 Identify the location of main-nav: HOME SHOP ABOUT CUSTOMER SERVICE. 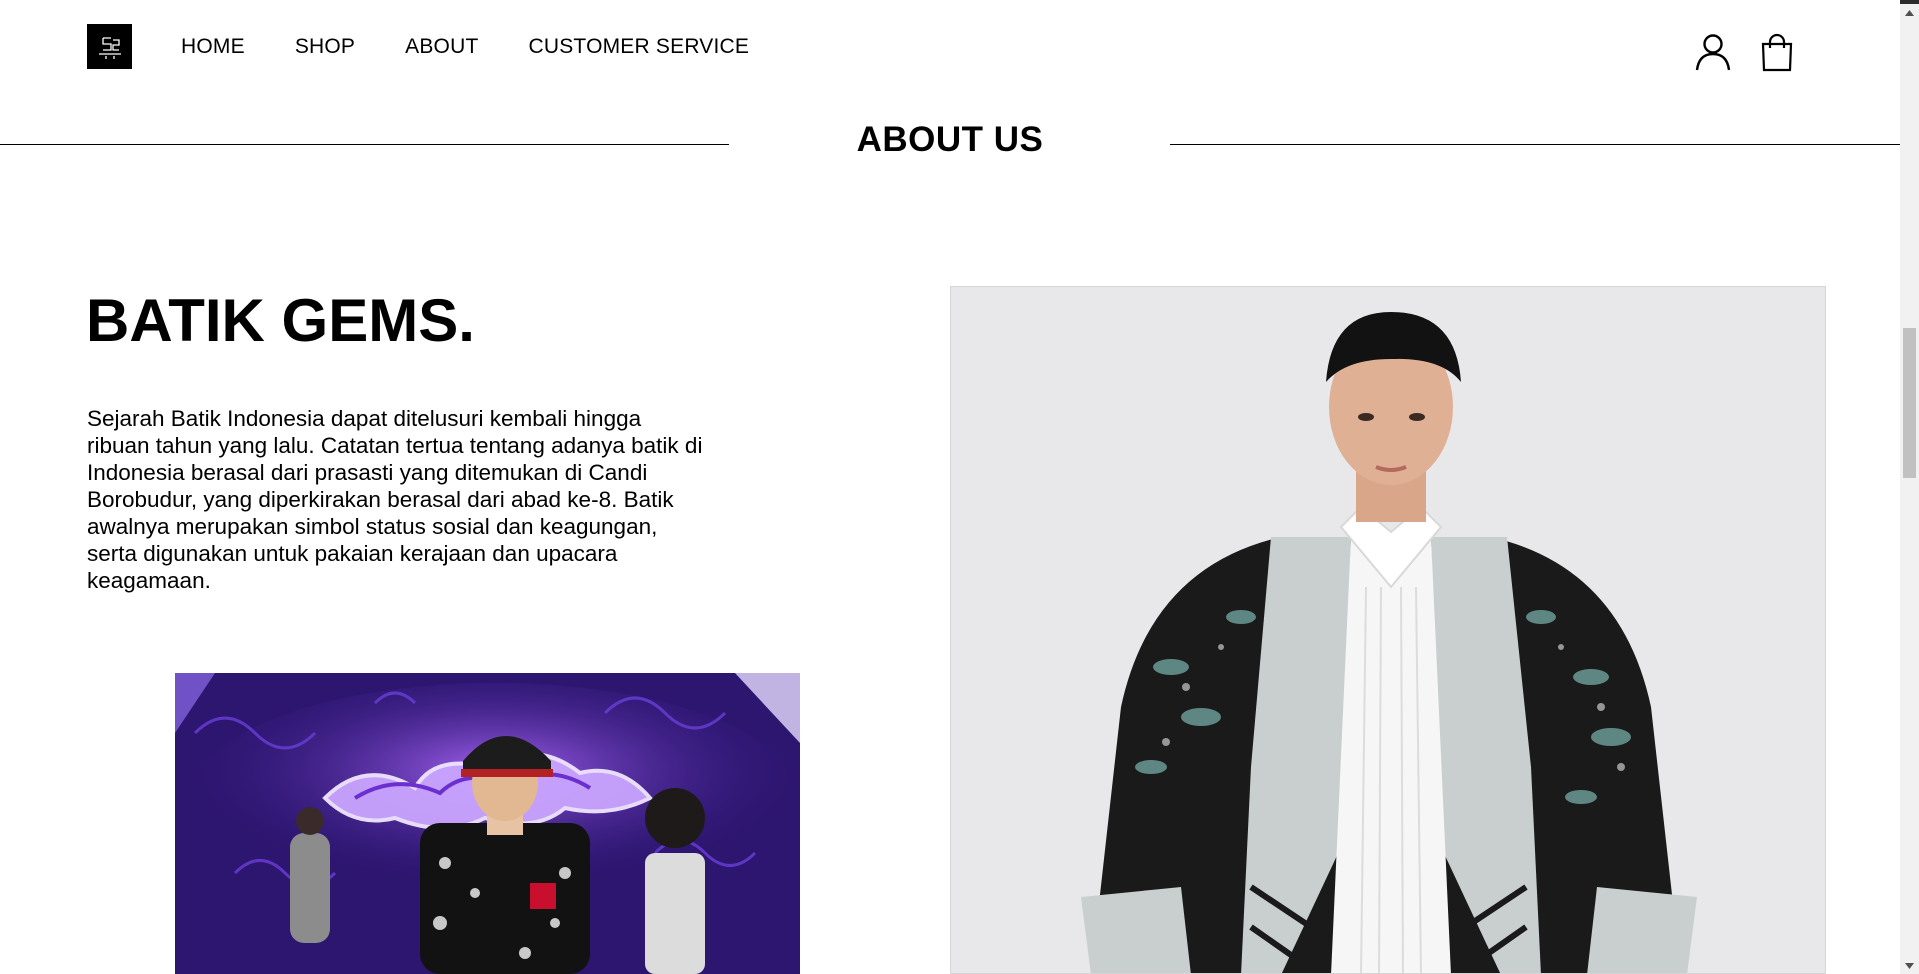
(490, 47).